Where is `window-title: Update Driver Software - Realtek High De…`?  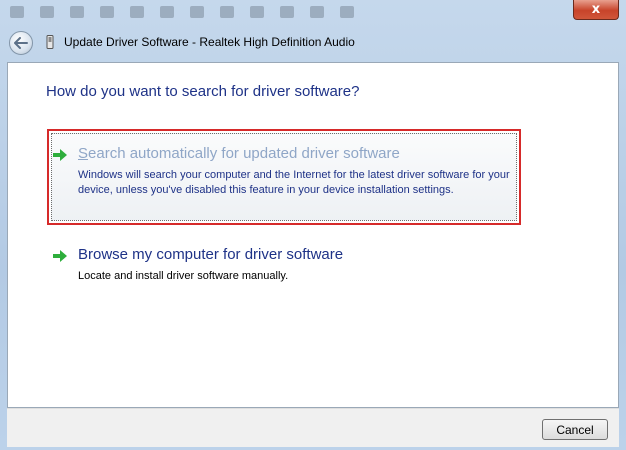 window-title: Update Driver Software - Realtek High De… is located at coordinates (209, 42).